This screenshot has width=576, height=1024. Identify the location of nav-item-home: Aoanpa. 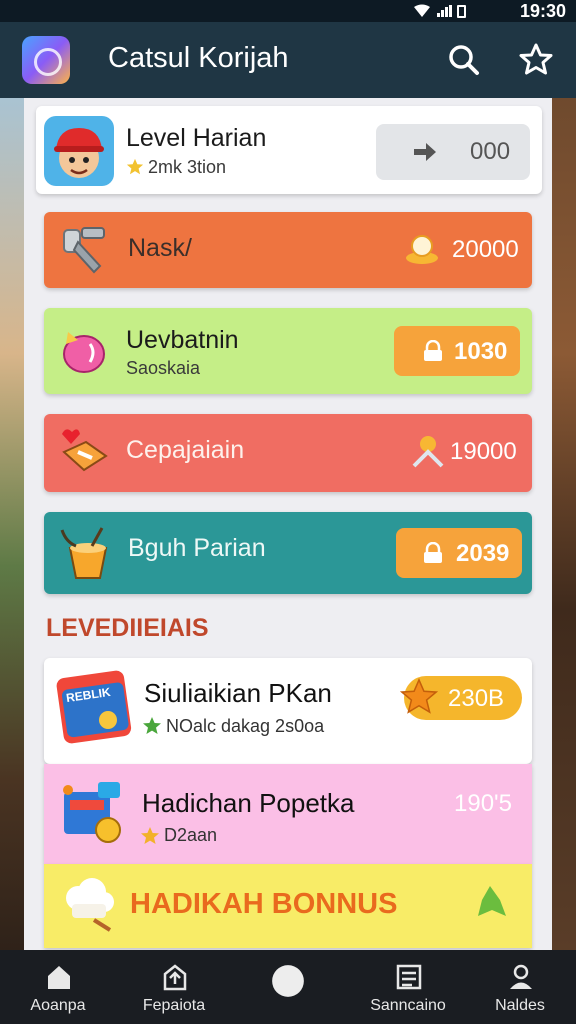
(58, 987).